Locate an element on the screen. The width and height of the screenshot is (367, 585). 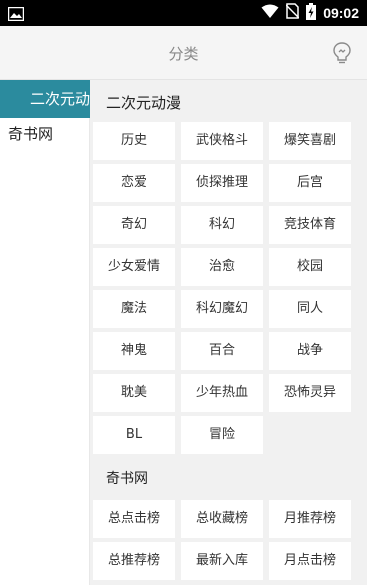
category-tag: 后宫 is located at coordinates (310, 183).